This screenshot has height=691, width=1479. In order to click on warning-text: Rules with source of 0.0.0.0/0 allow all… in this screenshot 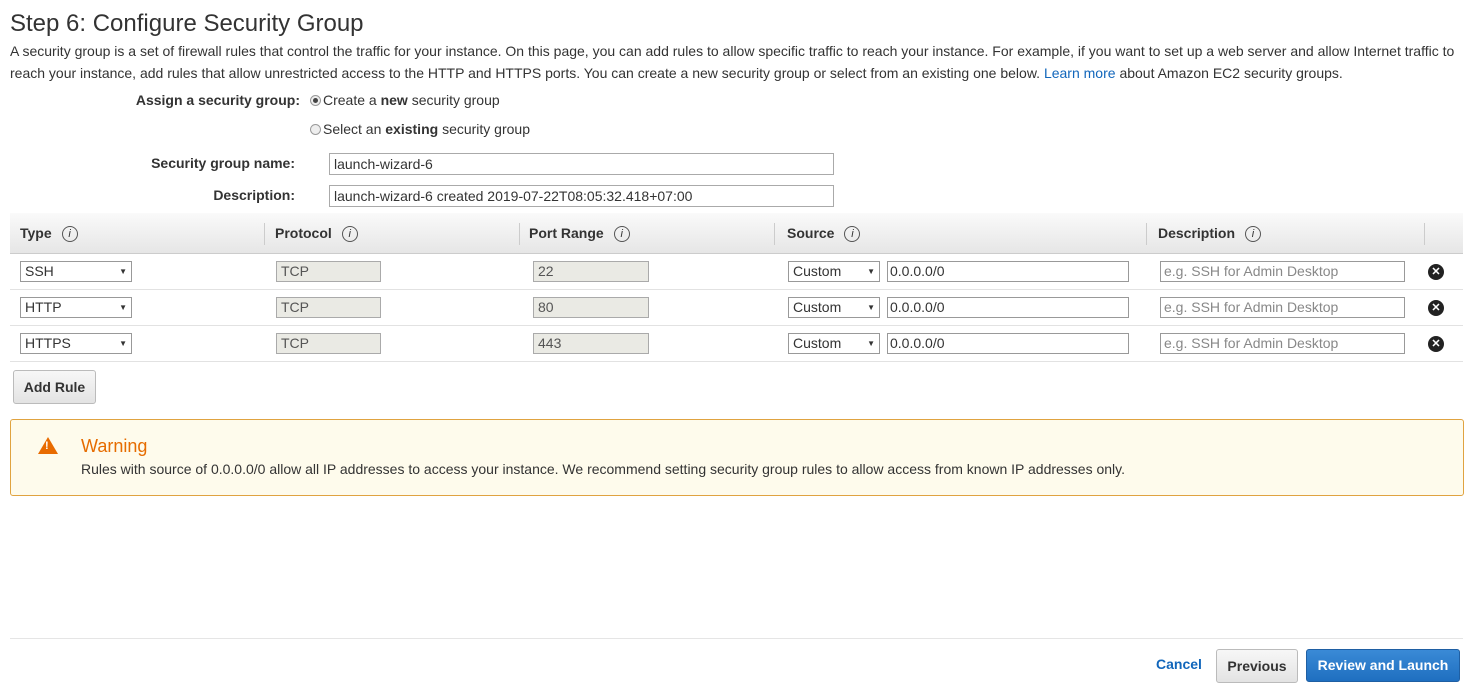, I will do `click(603, 469)`.